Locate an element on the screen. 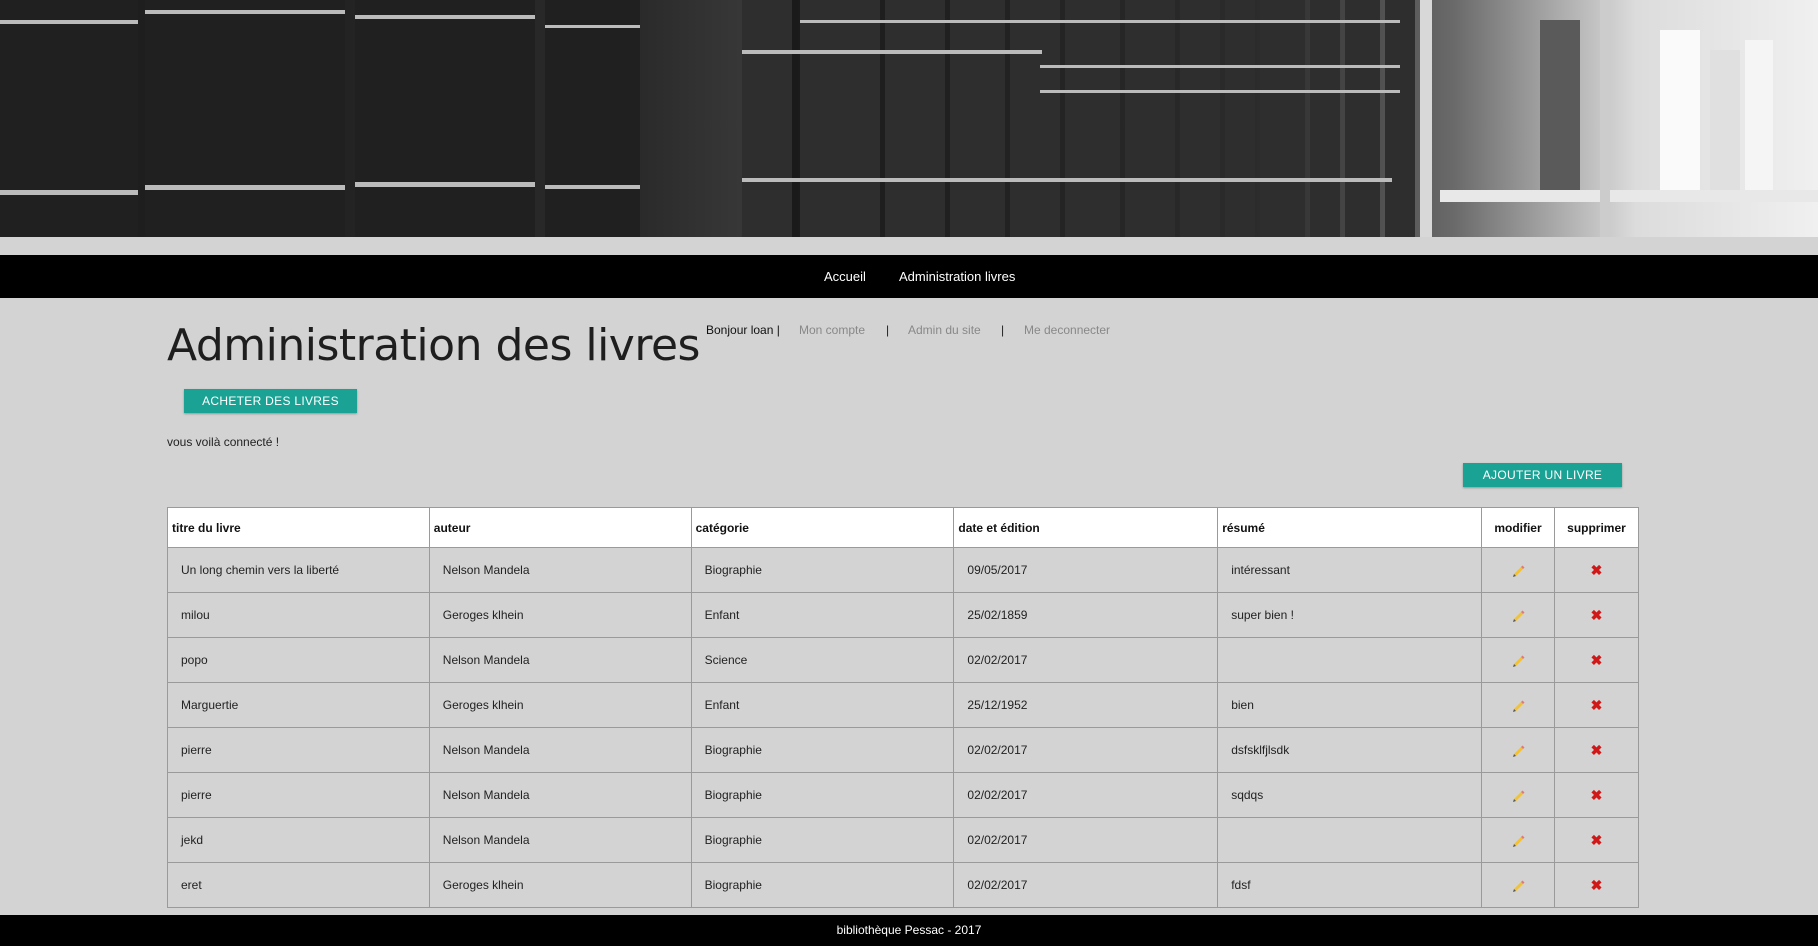  summary-cell: intéressant is located at coordinates (1349, 570).